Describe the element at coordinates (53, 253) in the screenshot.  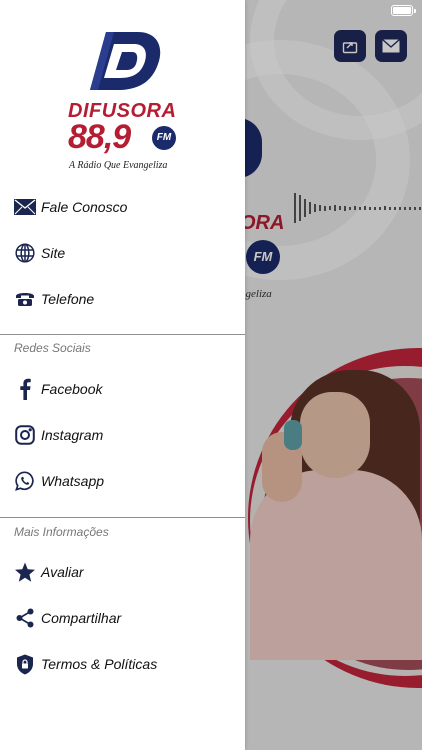
I see `menu-item-label: Site` at that location.